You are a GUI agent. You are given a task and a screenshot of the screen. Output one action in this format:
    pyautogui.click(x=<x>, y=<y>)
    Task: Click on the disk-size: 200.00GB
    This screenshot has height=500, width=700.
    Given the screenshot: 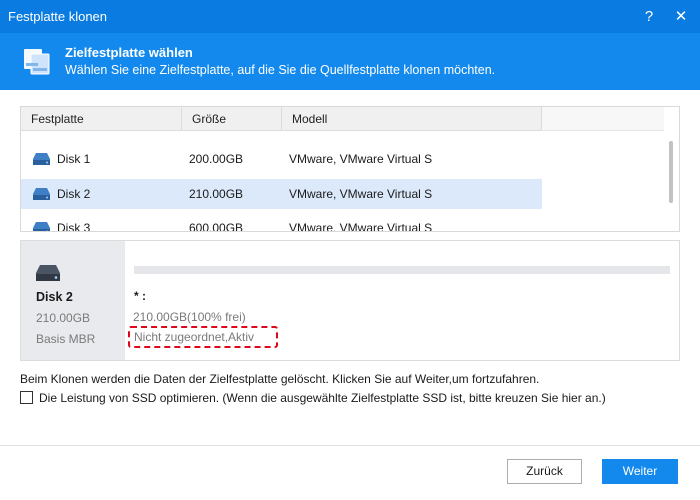 What is the action you would take?
    pyautogui.click(x=216, y=159)
    